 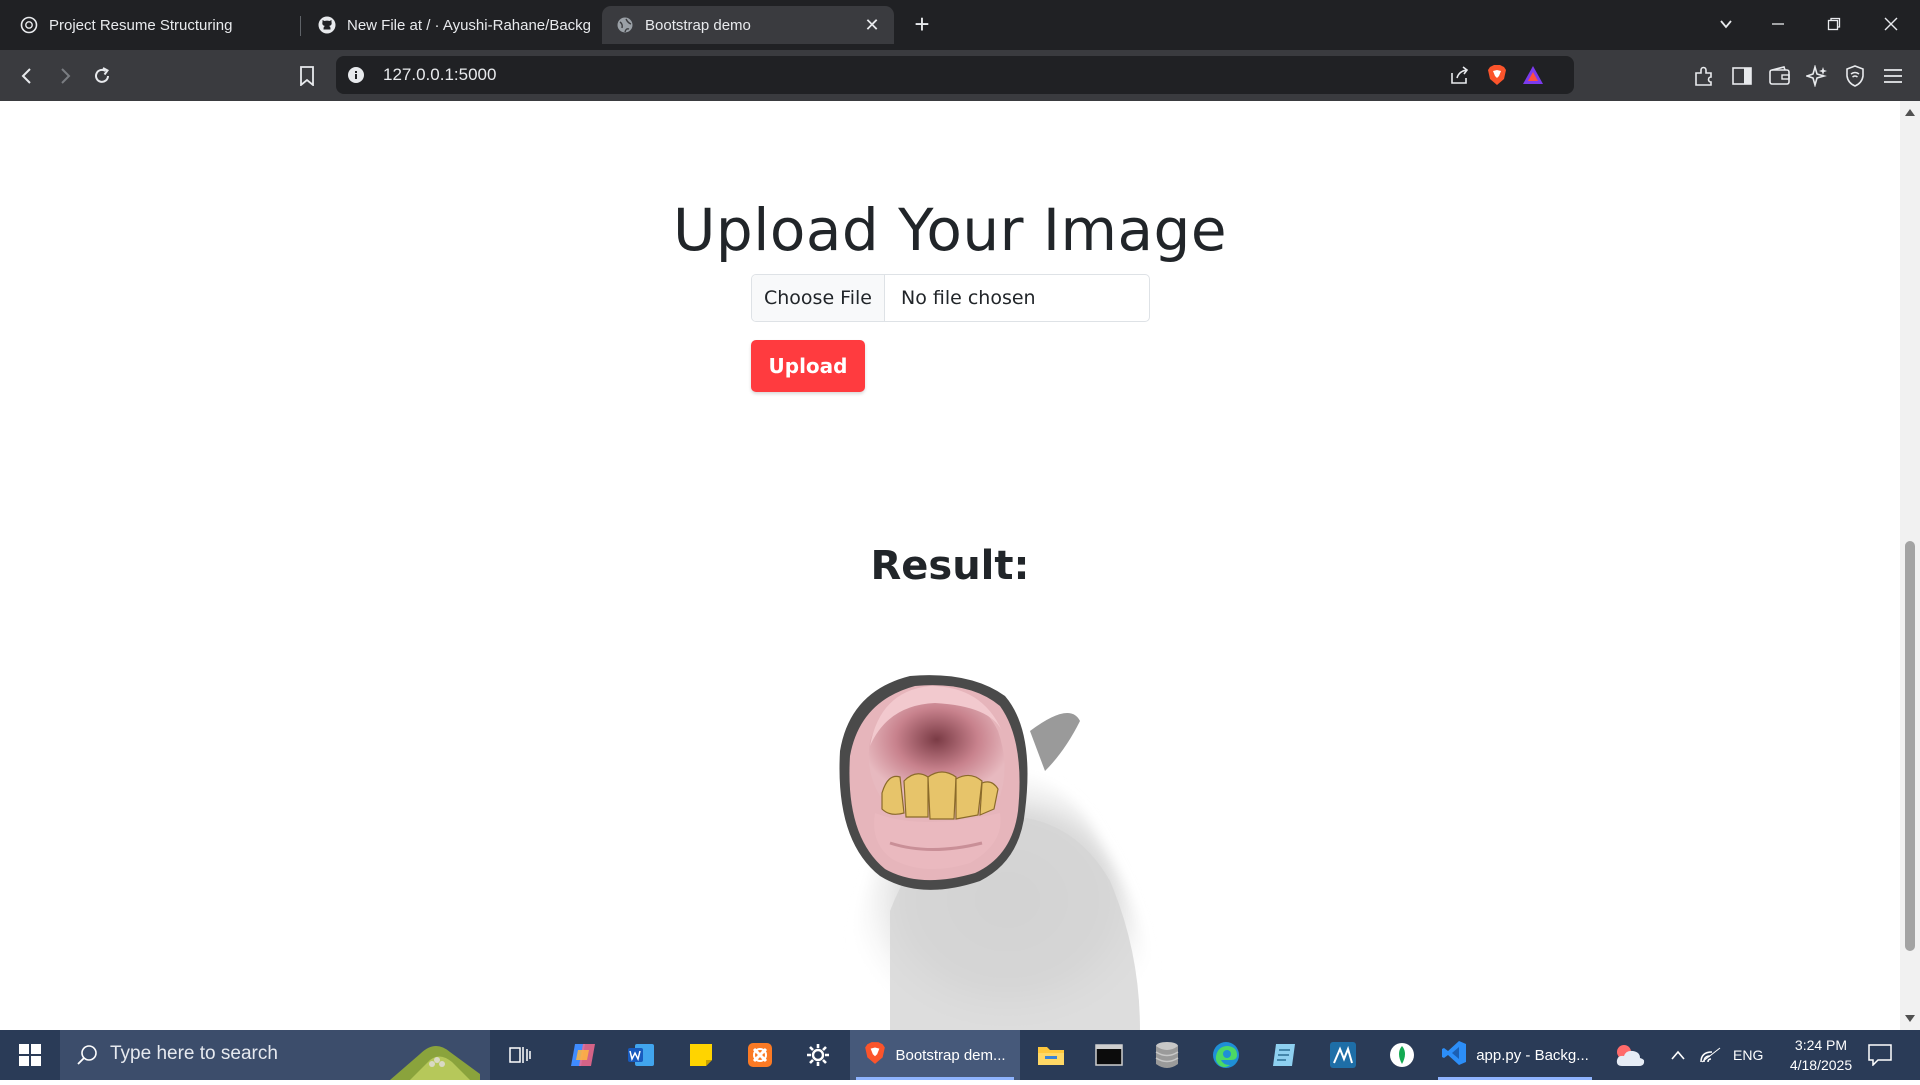 I want to click on windows-start-icon, so click(x=30, y=1055).